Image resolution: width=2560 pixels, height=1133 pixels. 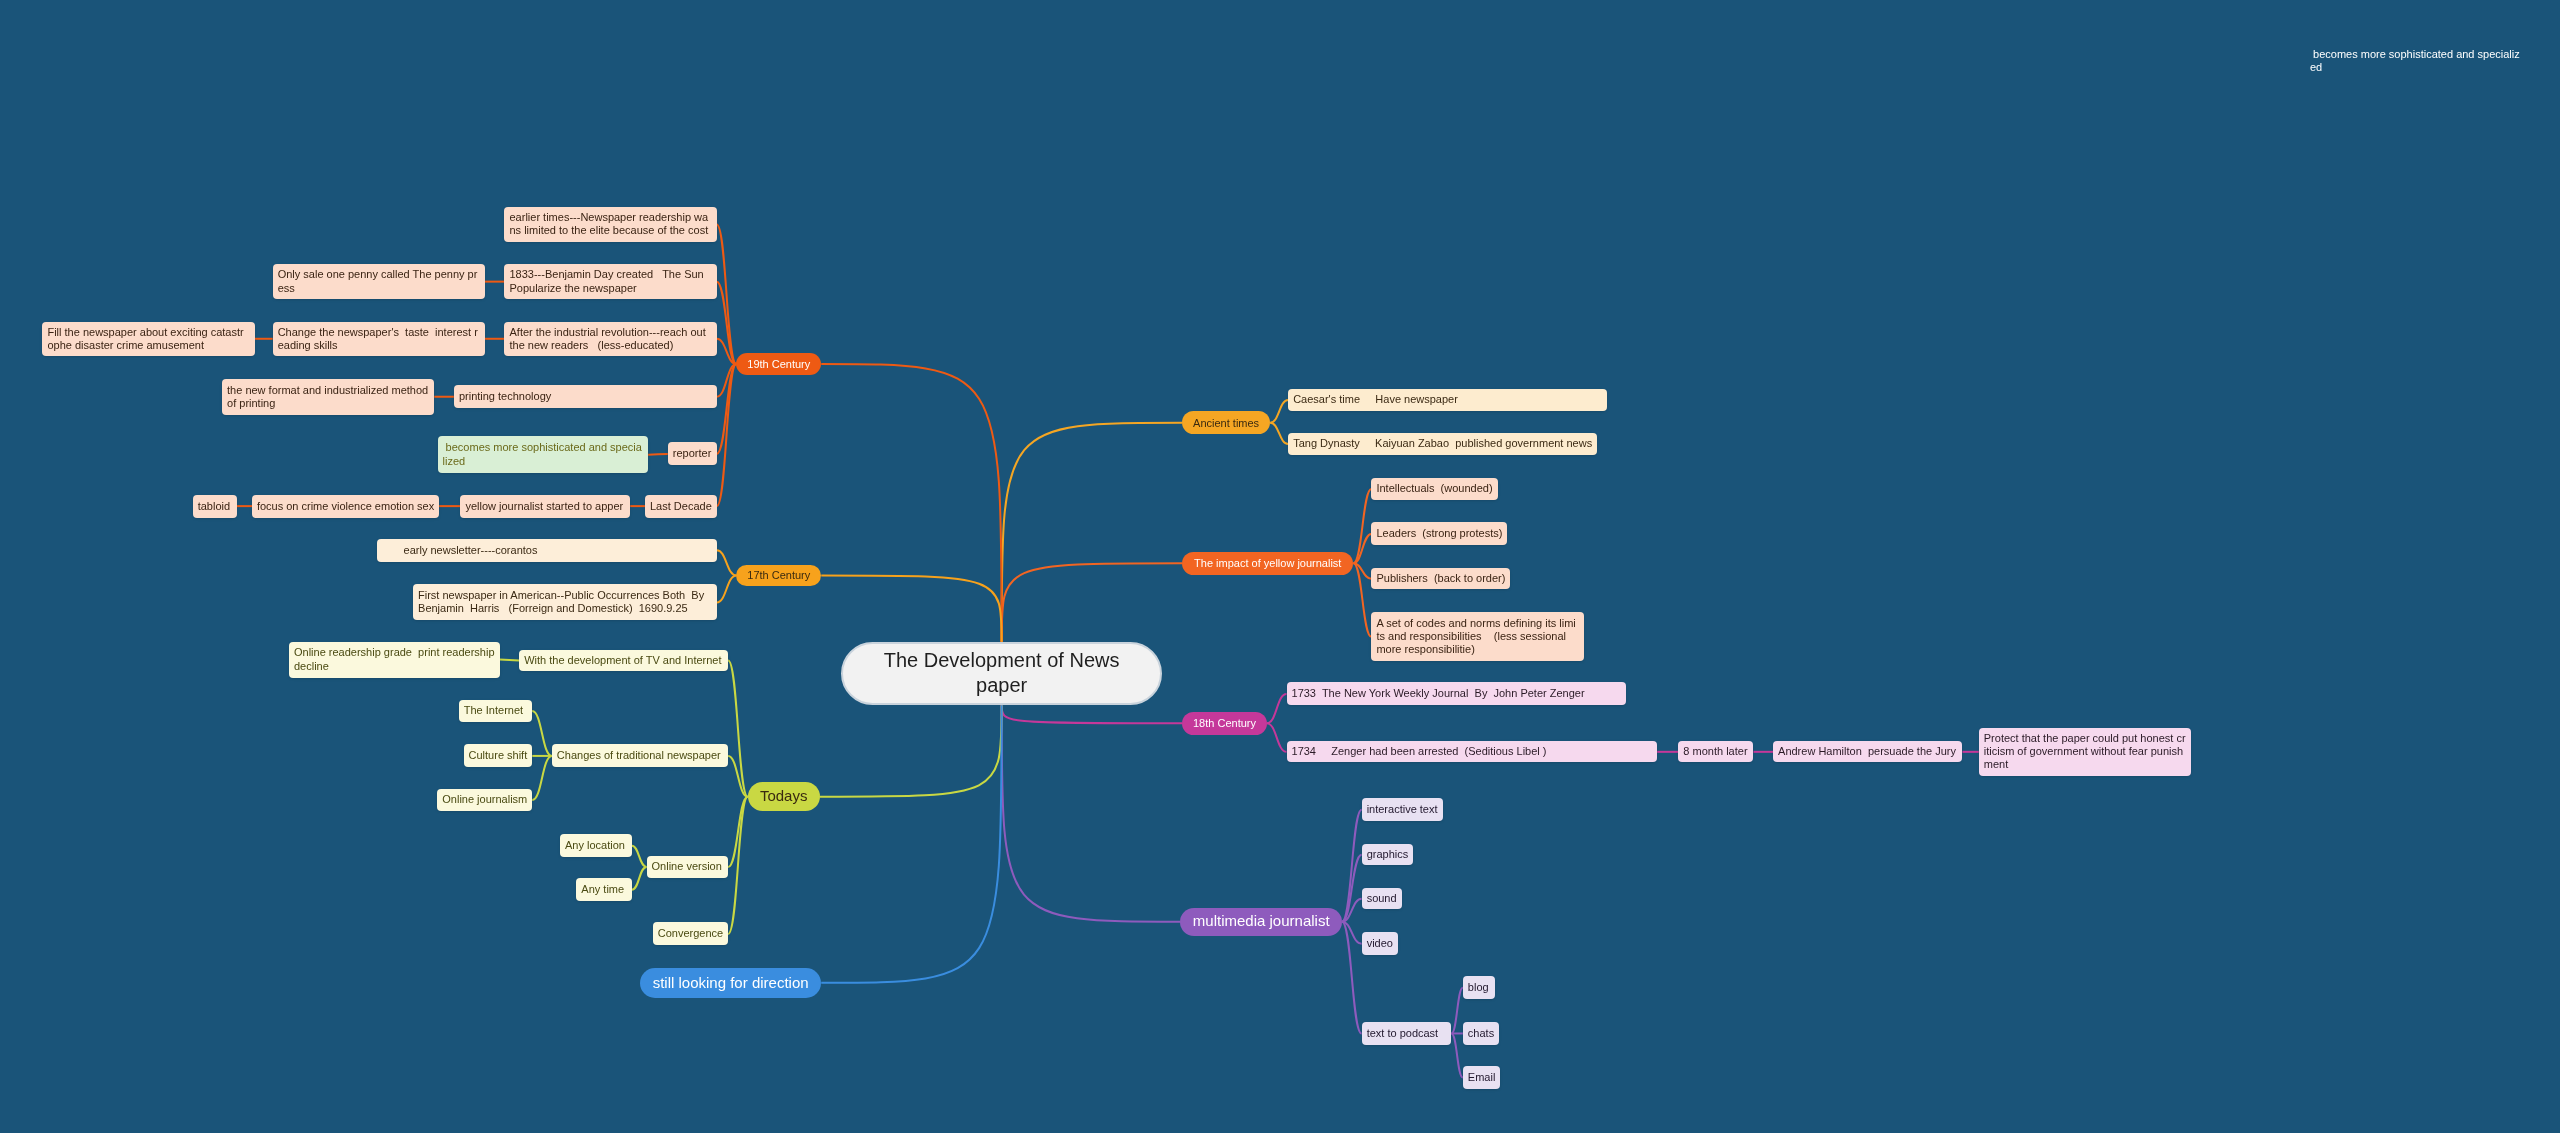 What do you see at coordinates (610, 224) in the screenshot?
I see `subtopic: earlier times---Newspaper readership wans limited to the elite because of the cost` at bounding box center [610, 224].